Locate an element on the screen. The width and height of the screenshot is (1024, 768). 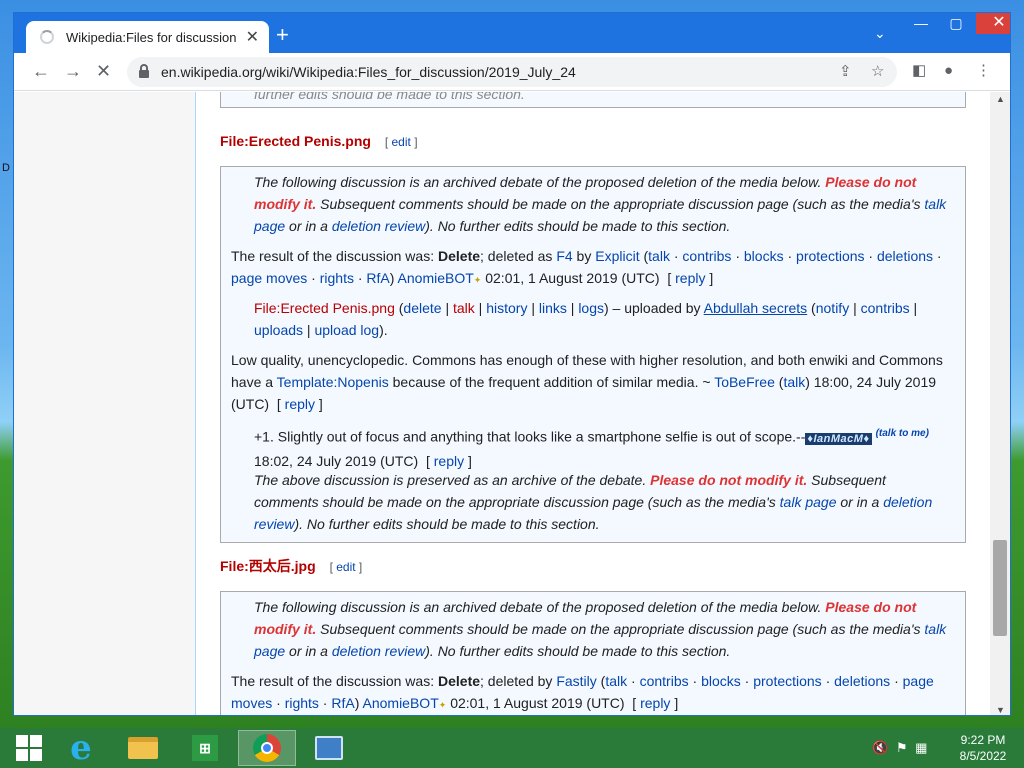
uploads-link: uploads is located at coordinates (278, 330).